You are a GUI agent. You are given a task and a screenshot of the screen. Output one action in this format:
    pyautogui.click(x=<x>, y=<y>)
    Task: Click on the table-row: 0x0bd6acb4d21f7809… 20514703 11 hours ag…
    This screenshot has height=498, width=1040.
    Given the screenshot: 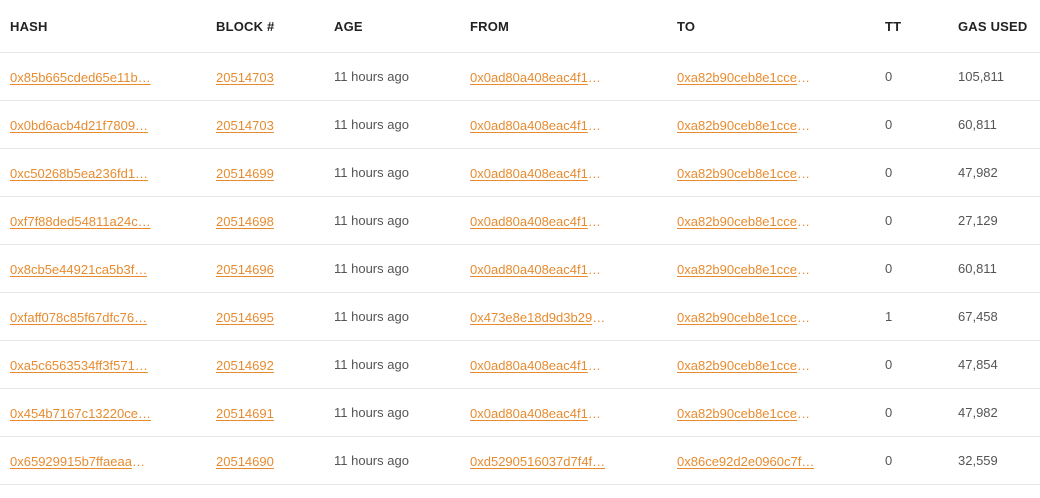 What is the action you would take?
    pyautogui.click(x=520, y=124)
    